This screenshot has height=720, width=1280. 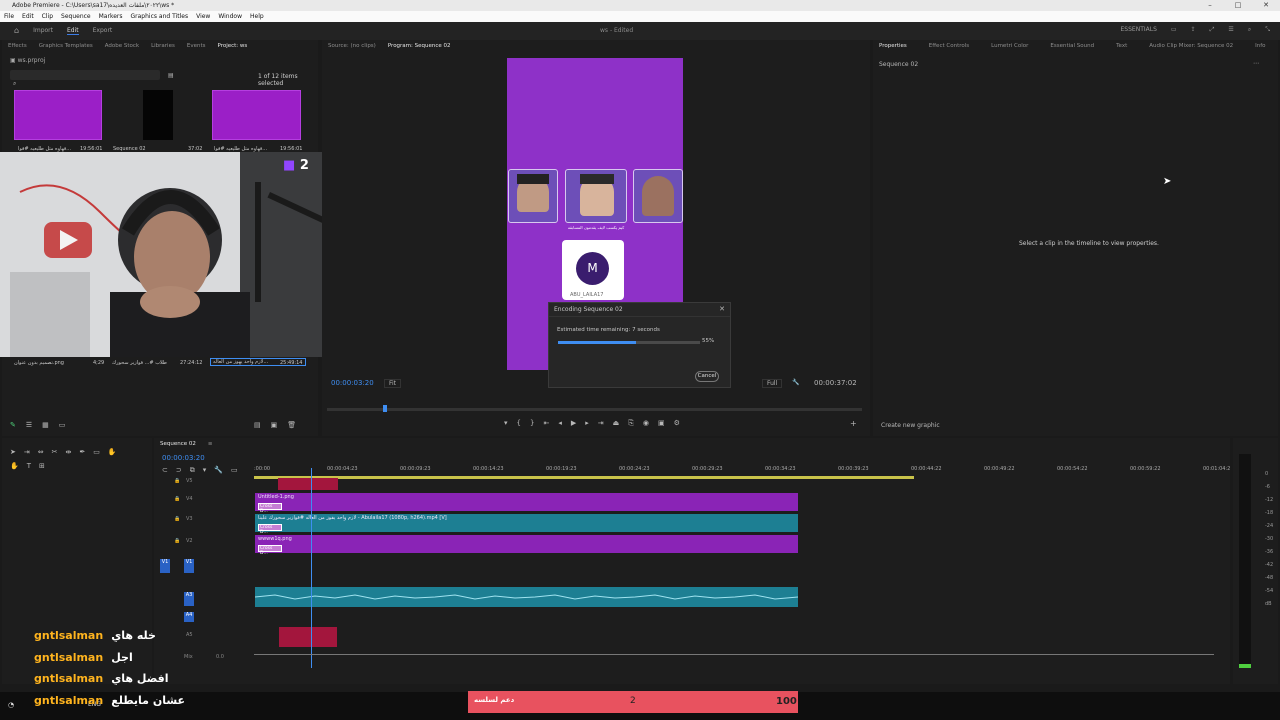 What do you see at coordinates (41, 452) in the screenshot?
I see `ripple-edit-icon: ⇔` at bounding box center [41, 452].